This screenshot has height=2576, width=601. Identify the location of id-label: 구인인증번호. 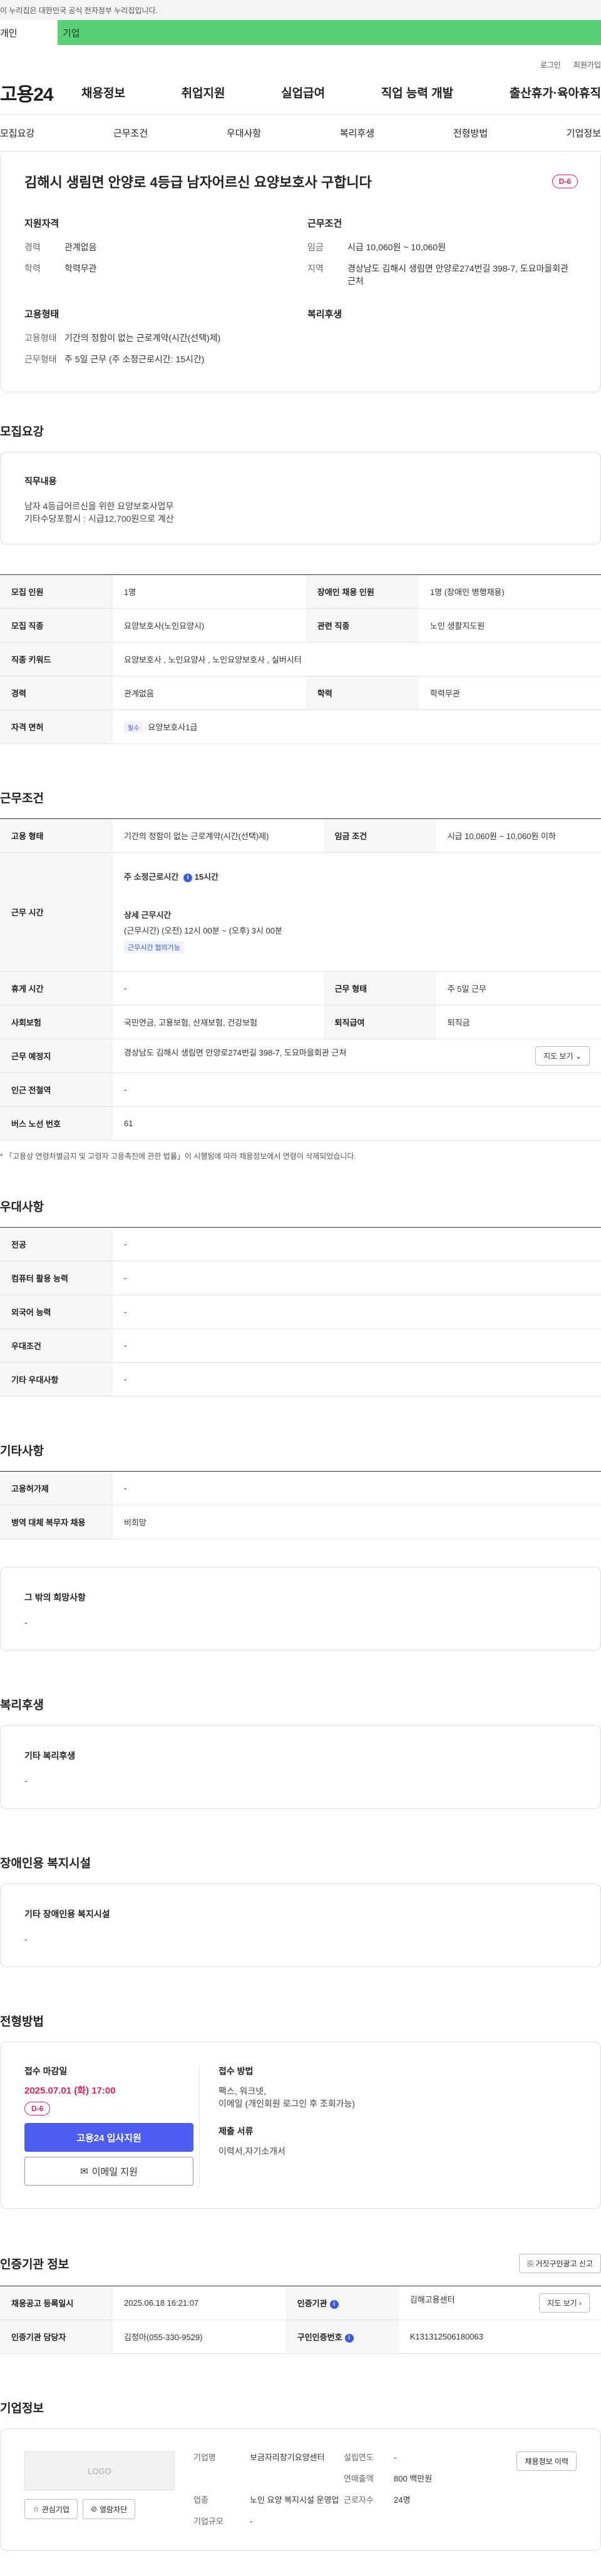
(319, 2337).